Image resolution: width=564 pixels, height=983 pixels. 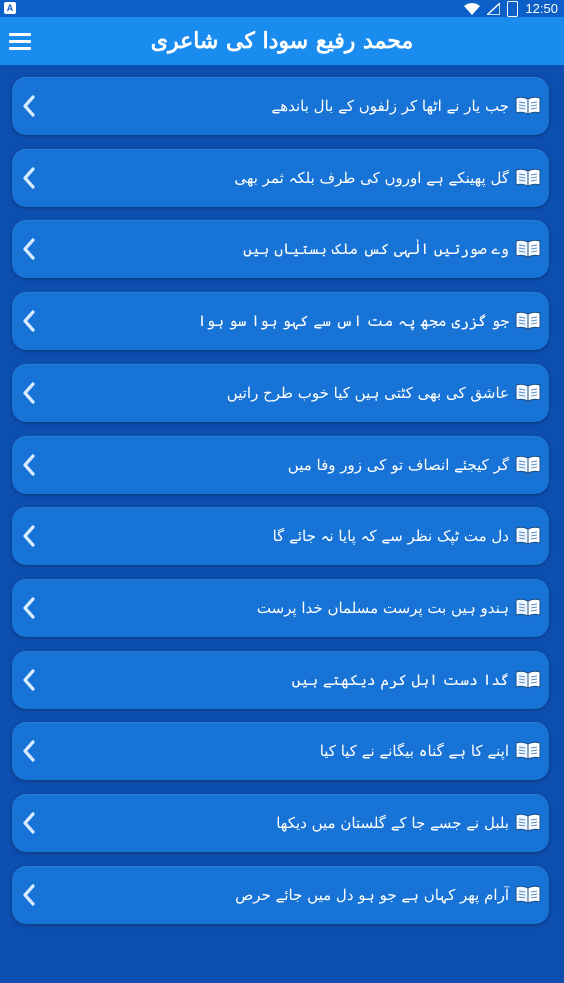 What do you see at coordinates (382, 608) in the screenshot?
I see `list-item-label: ہندو ہیں بت پرست مسلماں خدا پرست` at bounding box center [382, 608].